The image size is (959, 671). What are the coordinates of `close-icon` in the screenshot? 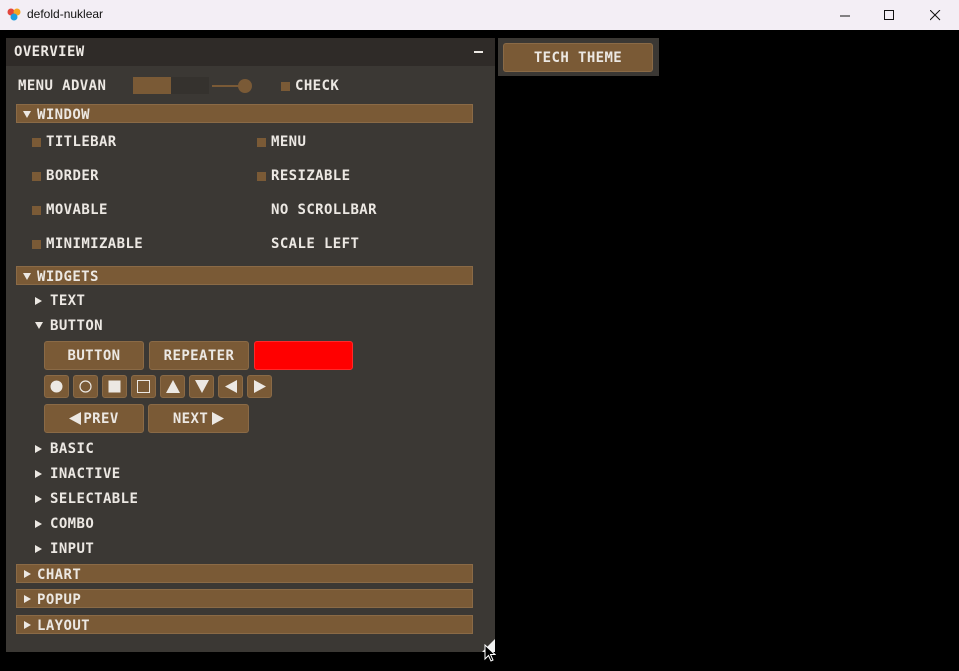 It's located at (934, 14).